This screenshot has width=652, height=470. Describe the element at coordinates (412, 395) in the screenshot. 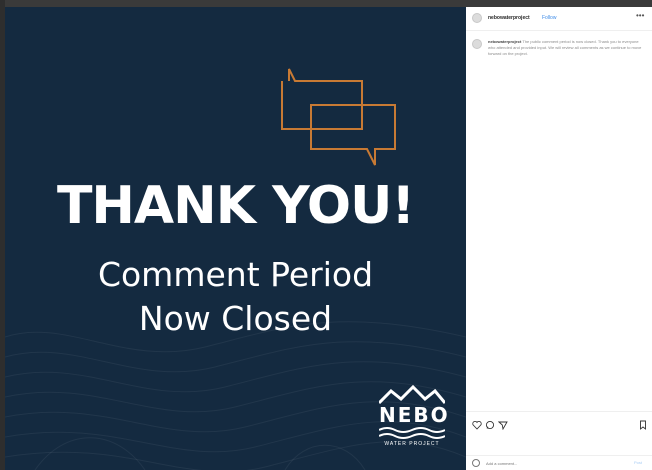

I see `mountain-waves-logo` at that location.